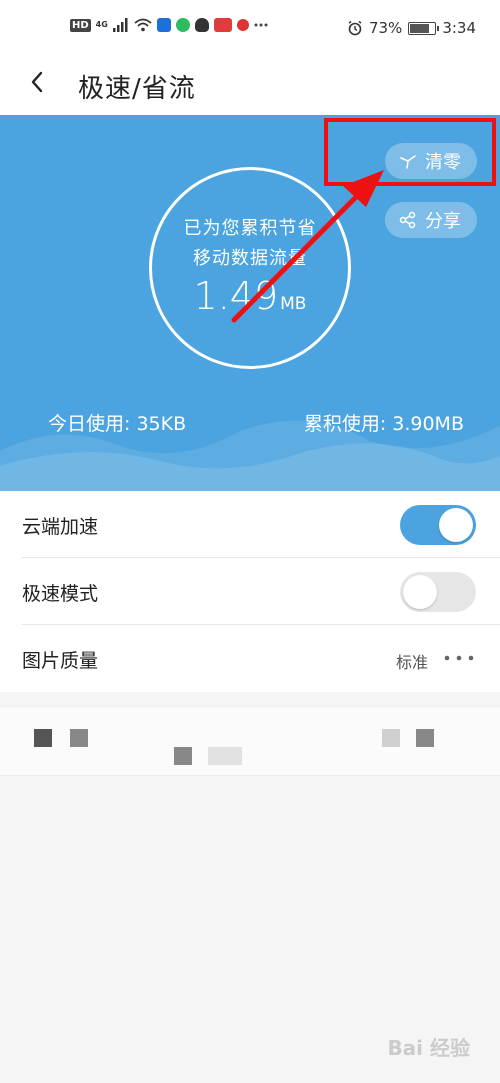  What do you see at coordinates (117, 424) in the screenshot?
I see `today-usage: 今日使用: 35KB` at bounding box center [117, 424].